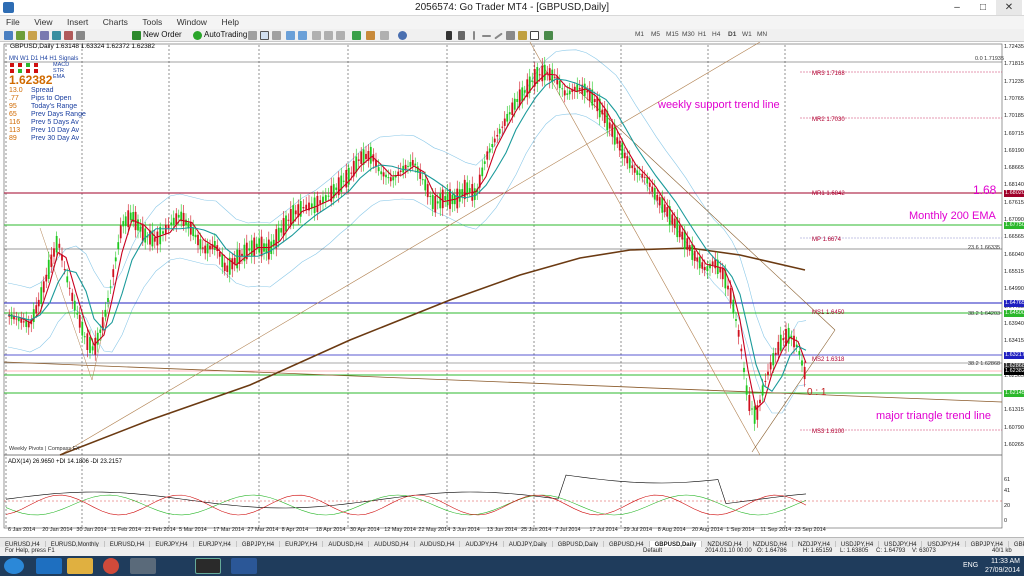  Describe the element at coordinates (80, 566) in the screenshot. I see `explorer-icon` at that location.